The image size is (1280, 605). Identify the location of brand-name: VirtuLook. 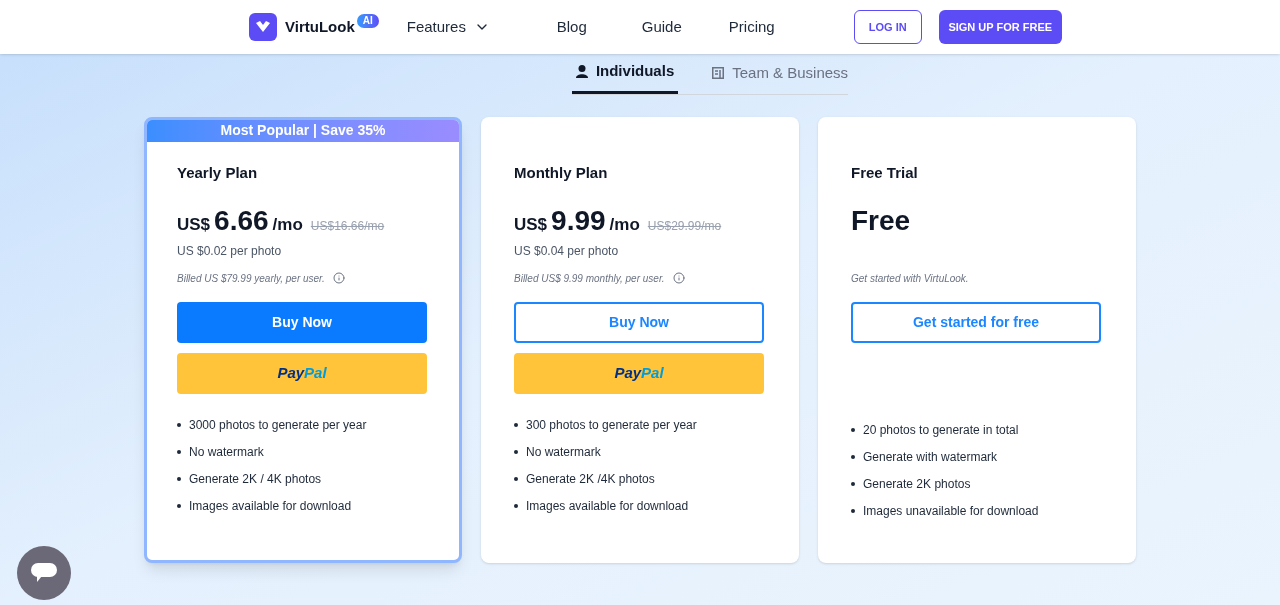
(320, 27).